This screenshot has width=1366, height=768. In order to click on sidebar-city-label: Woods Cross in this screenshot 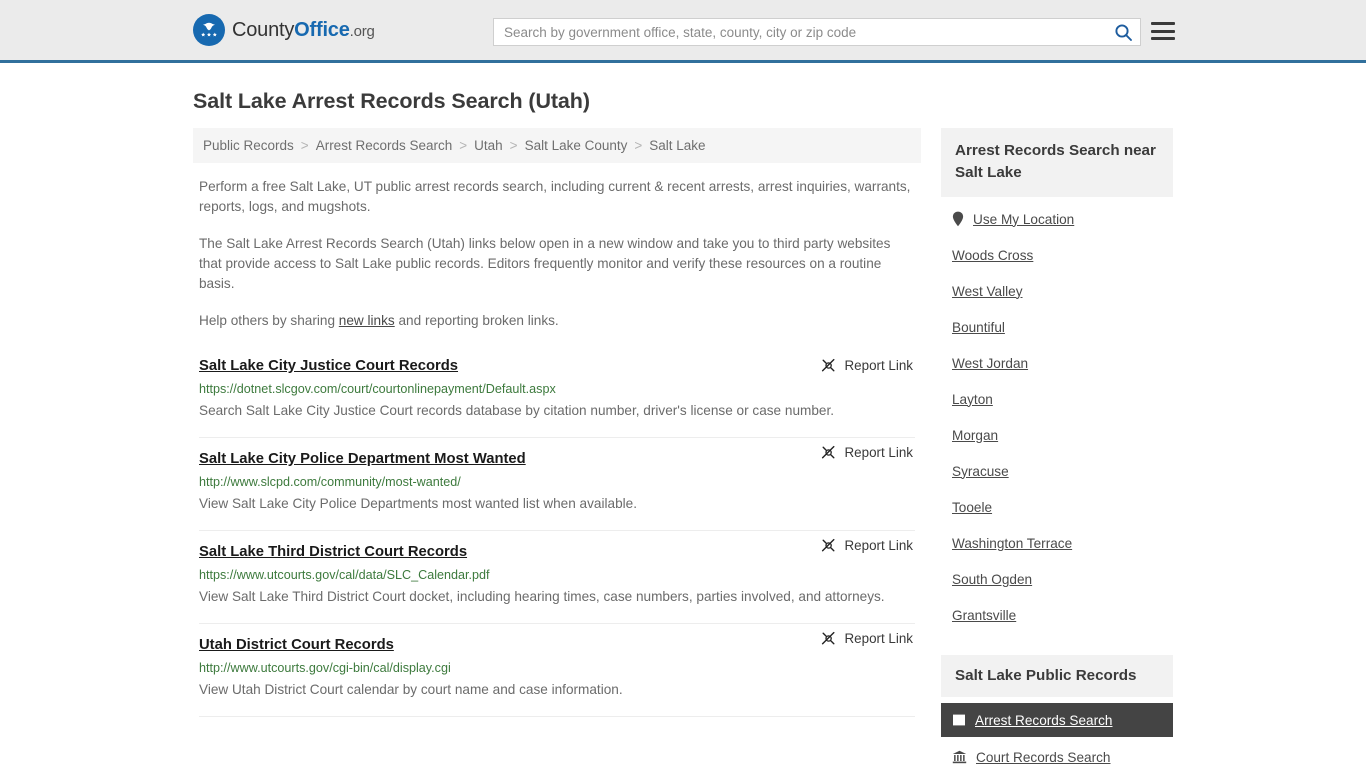, I will do `click(992, 255)`.